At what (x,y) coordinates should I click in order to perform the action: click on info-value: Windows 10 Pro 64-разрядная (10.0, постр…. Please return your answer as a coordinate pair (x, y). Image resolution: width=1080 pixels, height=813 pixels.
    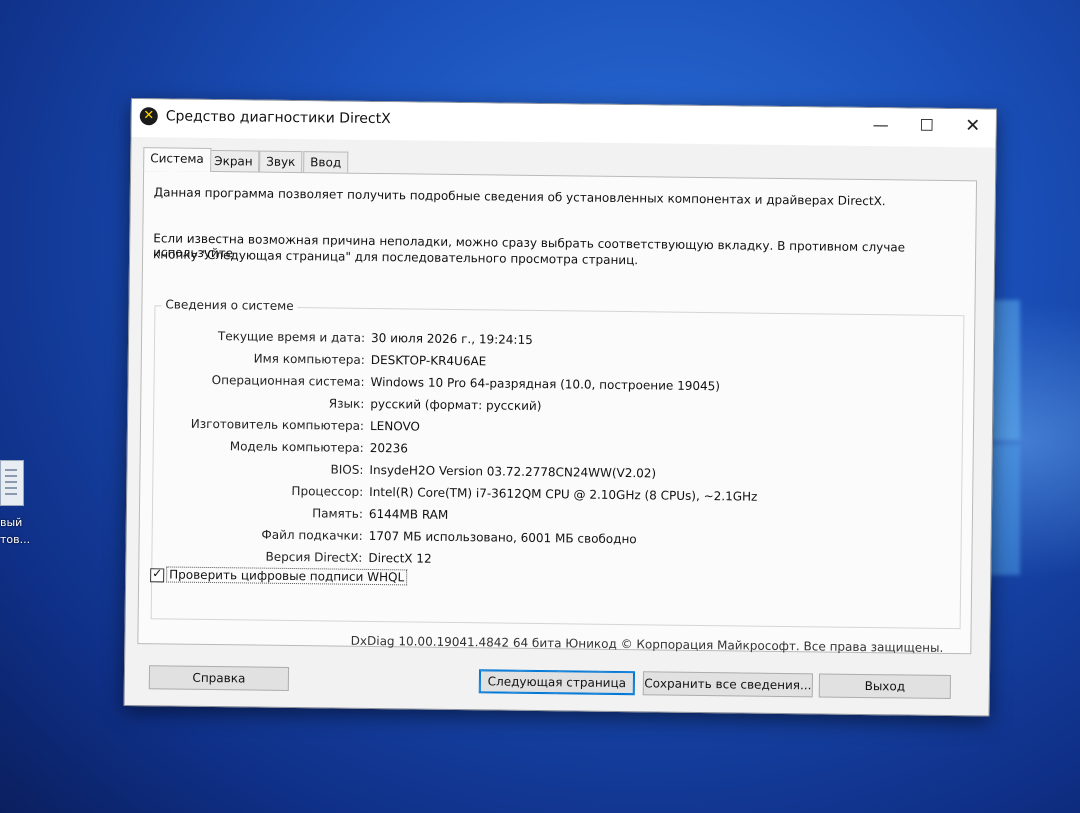
    Looking at the image, I should click on (545, 384).